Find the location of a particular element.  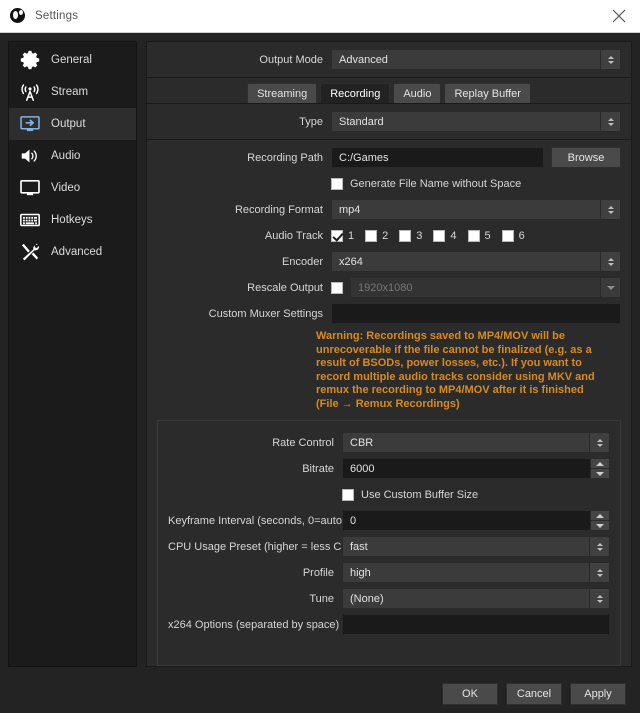

audio-track-3-checkbox is located at coordinates (405, 235).